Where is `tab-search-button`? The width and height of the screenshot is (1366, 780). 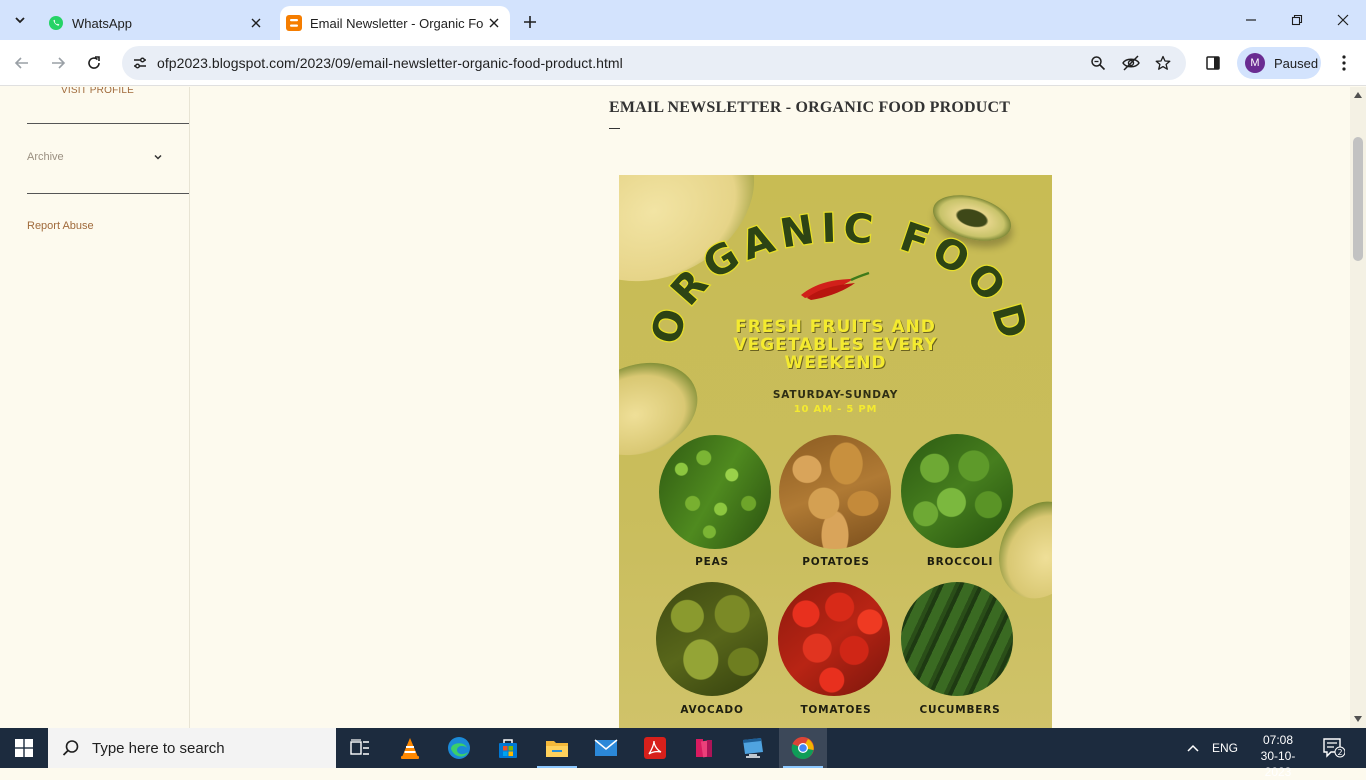 tab-search-button is located at coordinates (20, 20).